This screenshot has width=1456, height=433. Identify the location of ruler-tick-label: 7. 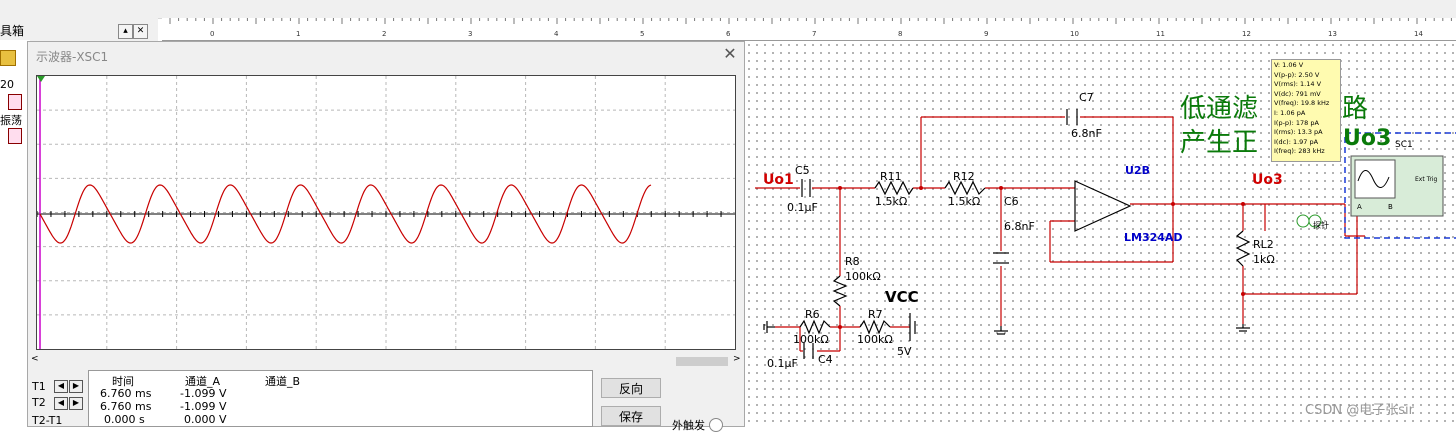
(814, 34).